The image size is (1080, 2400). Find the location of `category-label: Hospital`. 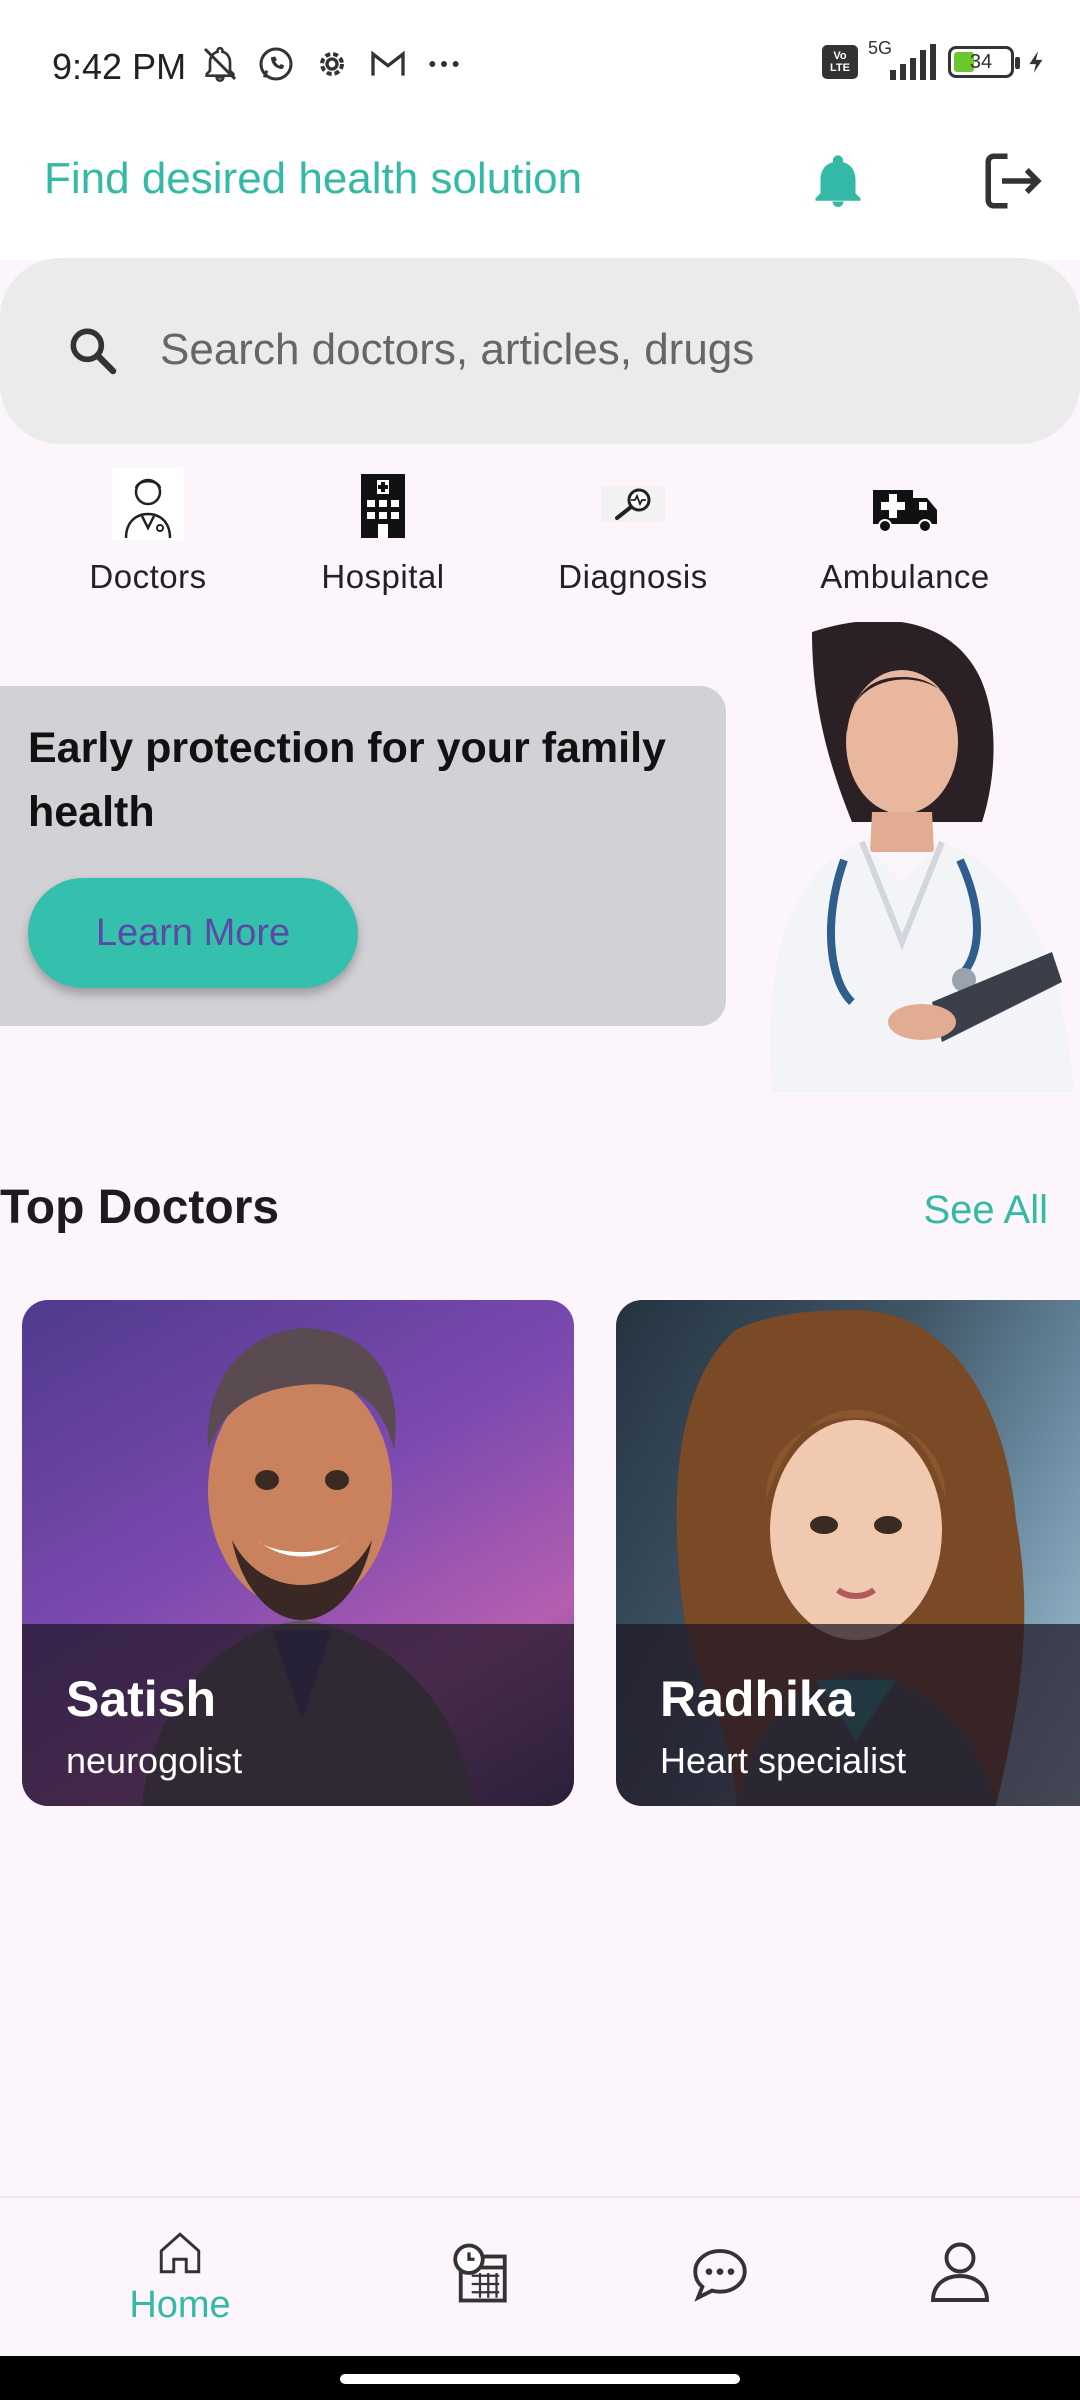

category-label: Hospital is located at coordinates (383, 576).